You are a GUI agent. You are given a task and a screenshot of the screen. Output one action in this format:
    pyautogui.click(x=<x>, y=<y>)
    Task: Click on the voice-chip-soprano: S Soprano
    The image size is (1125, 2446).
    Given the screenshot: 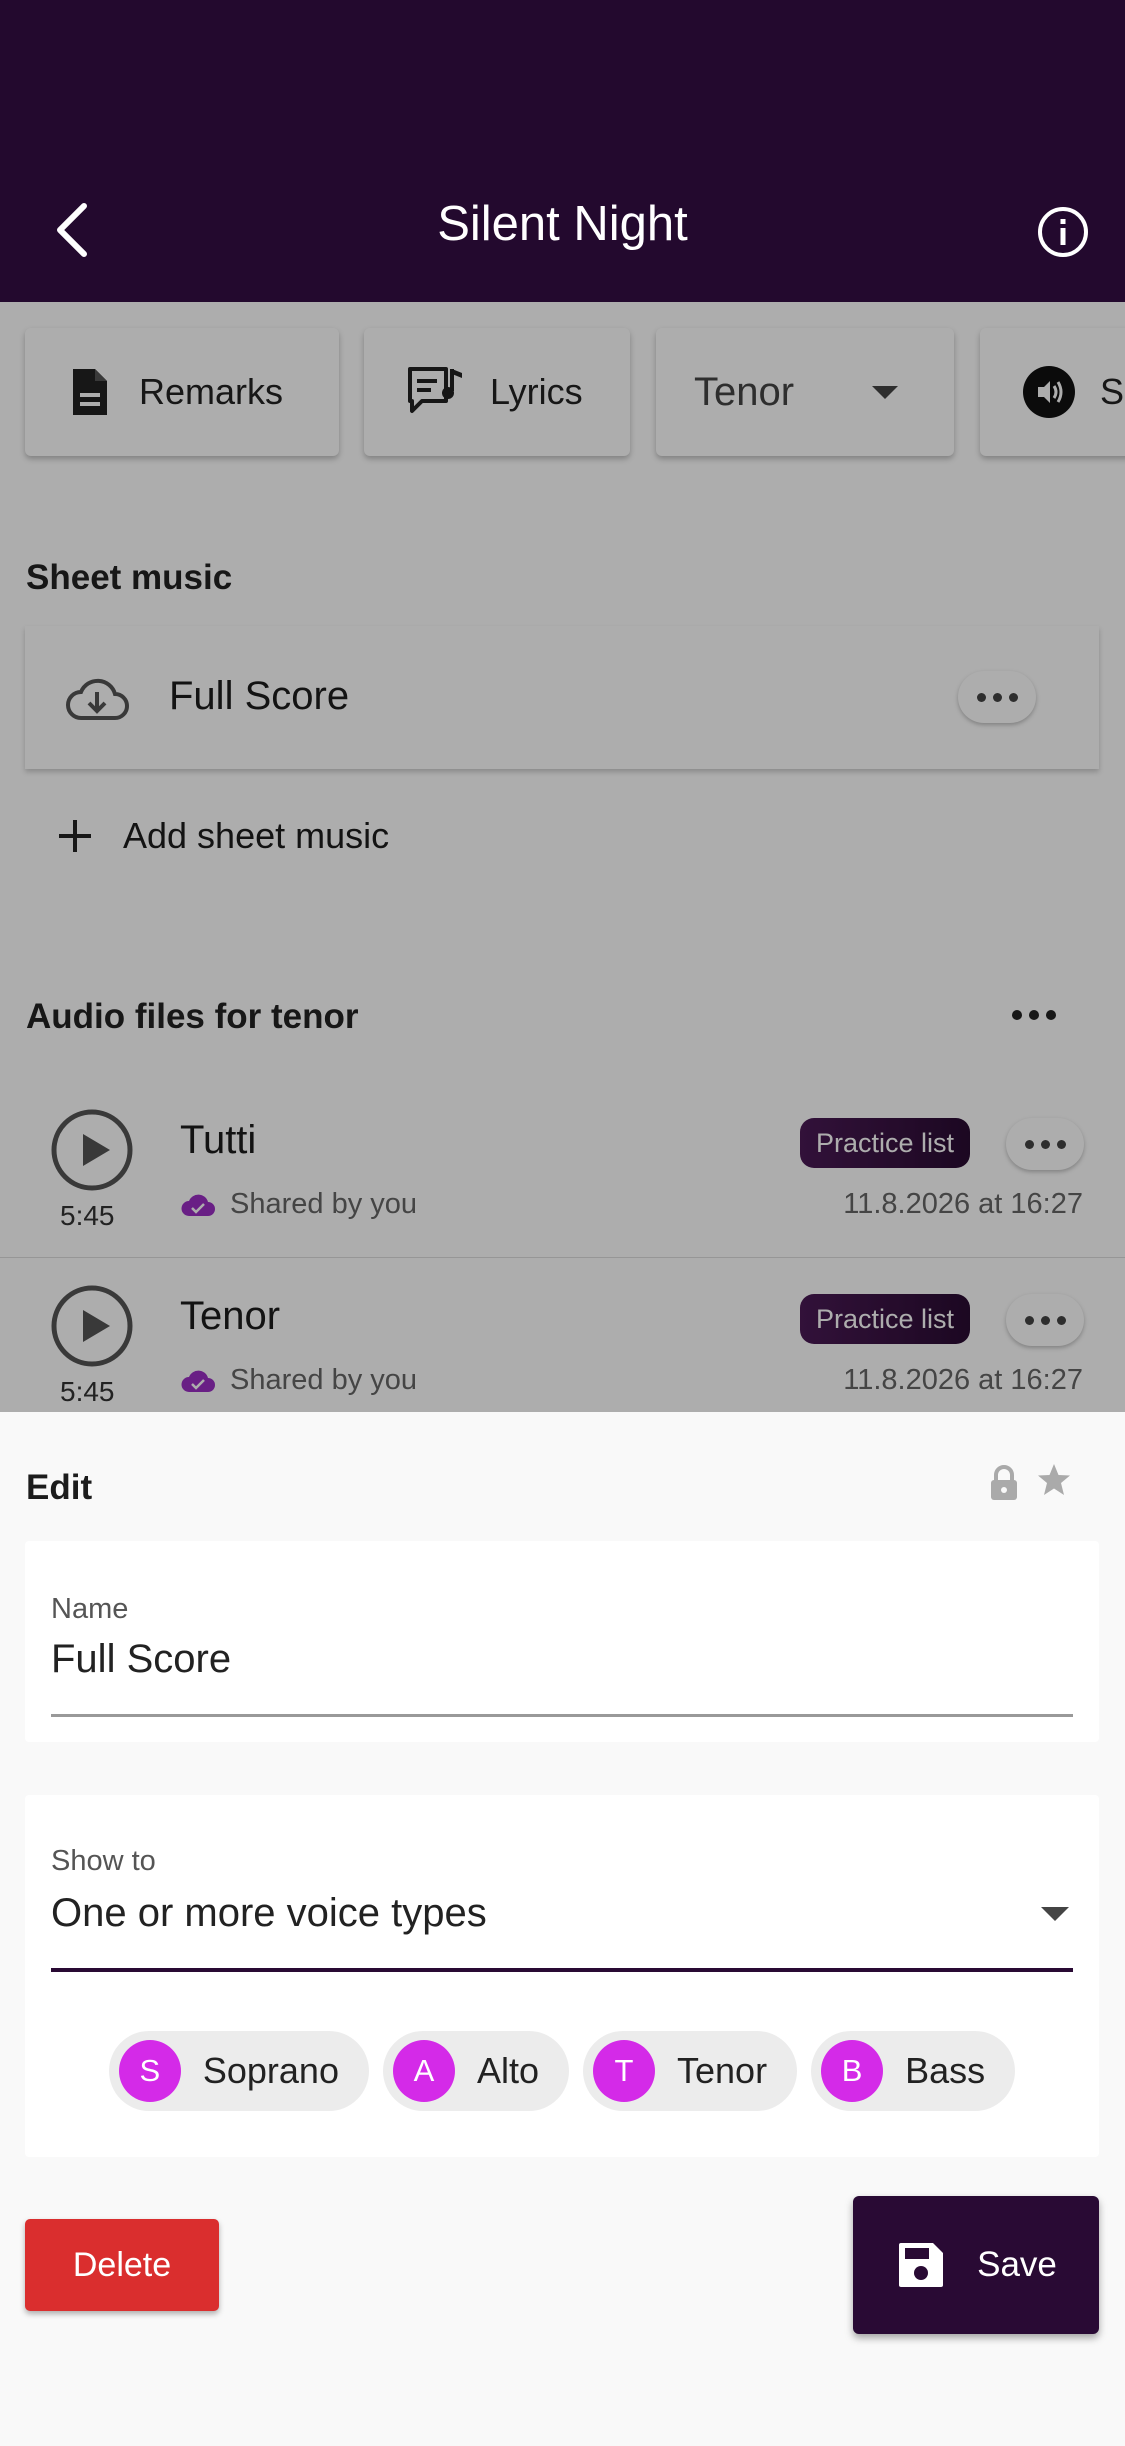 What is the action you would take?
    pyautogui.click(x=238, y=2071)
    